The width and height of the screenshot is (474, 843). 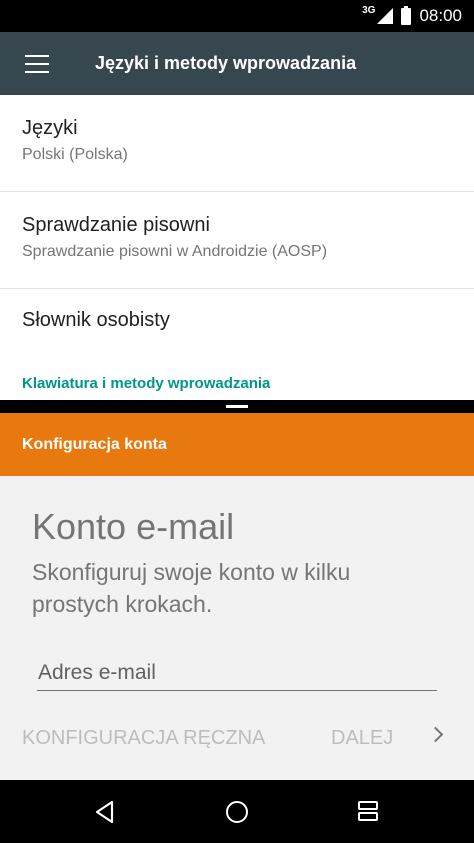 I want to click on email-app-header: Konfiguracja konta, so click(x=237, y=444).